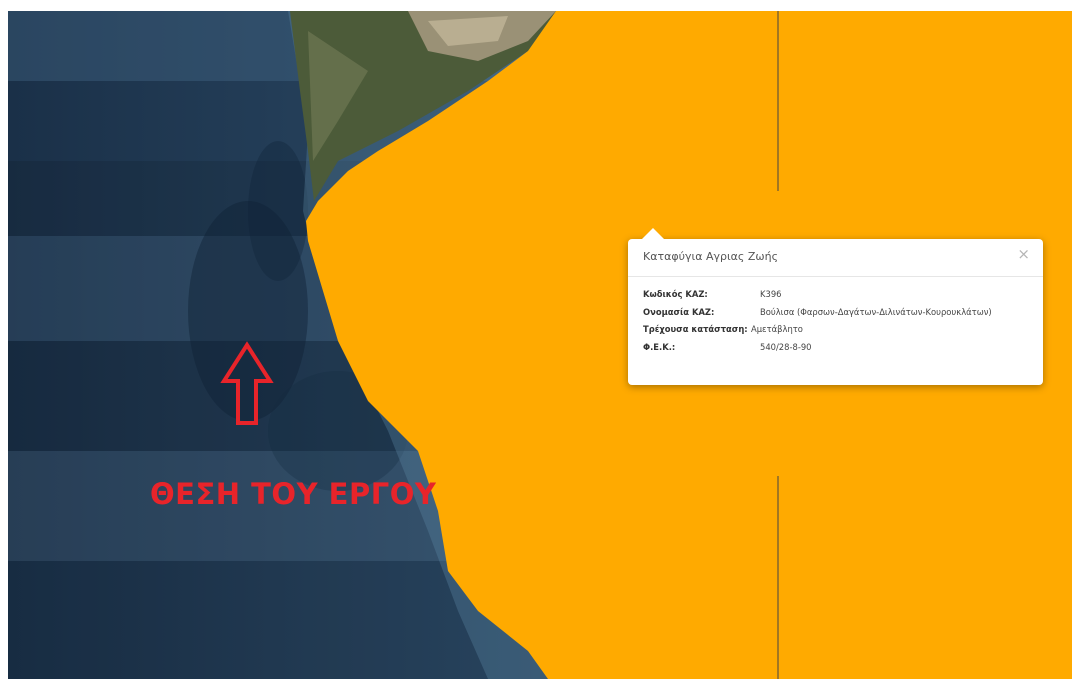 This screenshot has height=679, width=1080. I want to click on attribute-row: Τρέχουσα κατάσταση: Αμετάβλητο, so click(843, 333).